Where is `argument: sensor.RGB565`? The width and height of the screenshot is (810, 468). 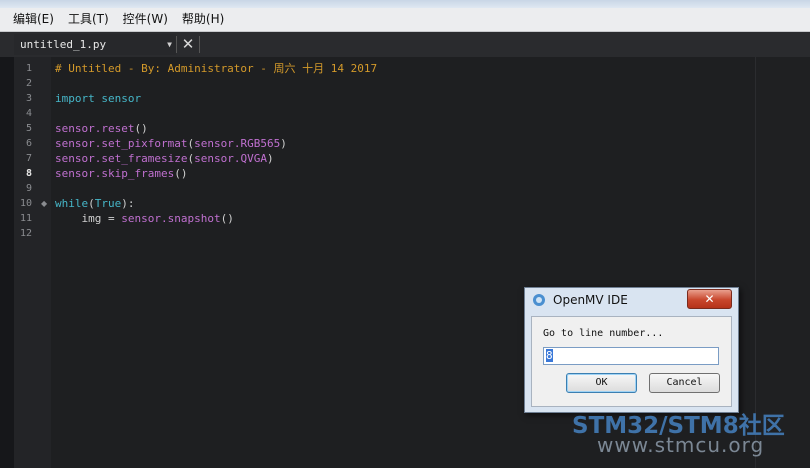
argument: sensor.RGB565 is located at coordinates (237, 143).